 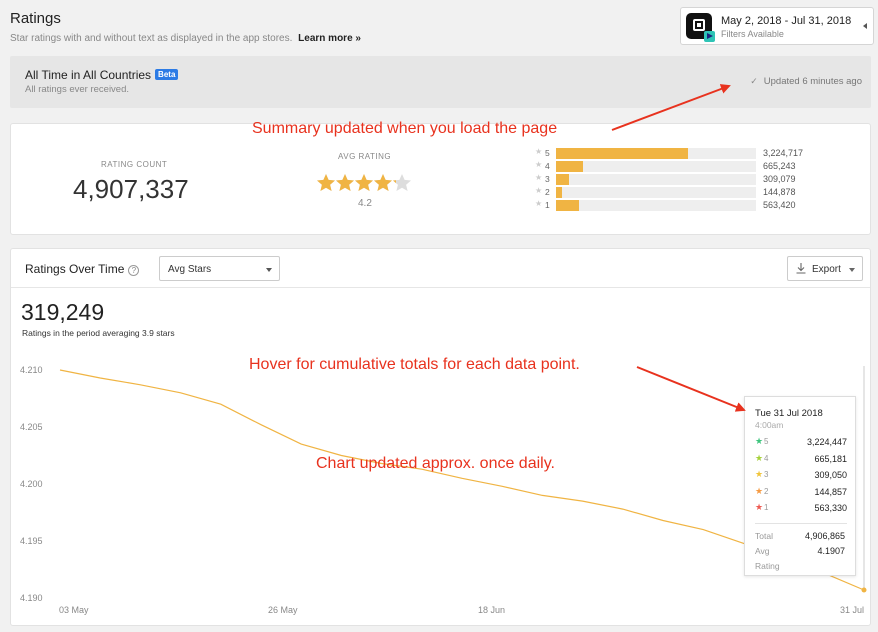 What do you see at coordinates (405, 128) in the screenshot?
I see `annotation-summary: Summary updated when you load the page` at bounding box center [405, 128].